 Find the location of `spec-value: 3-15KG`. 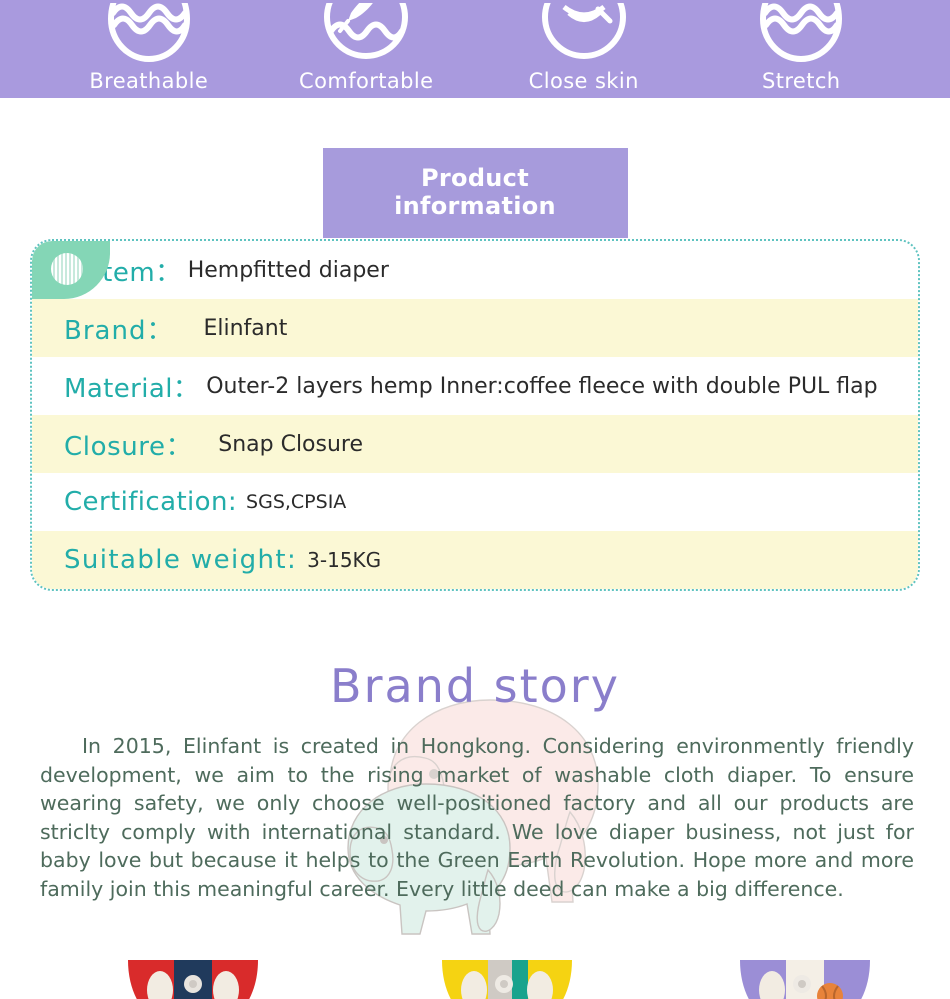

spec-value: 3-15KG is located at coordinates (344, 560).